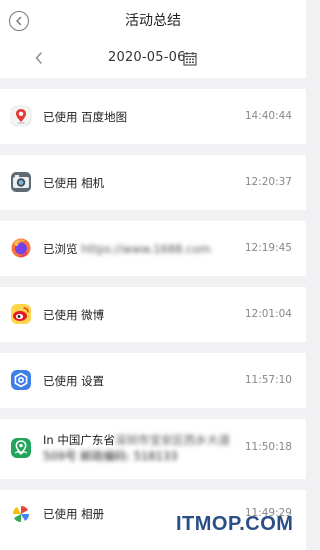  Describe the element at coordinates (21, 248) in the screenshot. I see `firefox-icon` at that location.